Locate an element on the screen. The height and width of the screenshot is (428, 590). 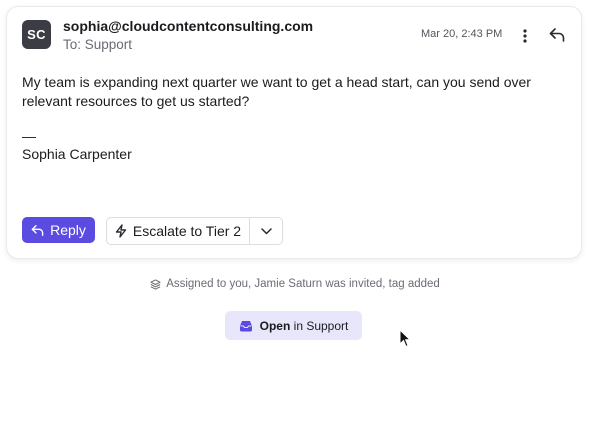
recipient-line: To: Support is located at coordinates (98, 44).